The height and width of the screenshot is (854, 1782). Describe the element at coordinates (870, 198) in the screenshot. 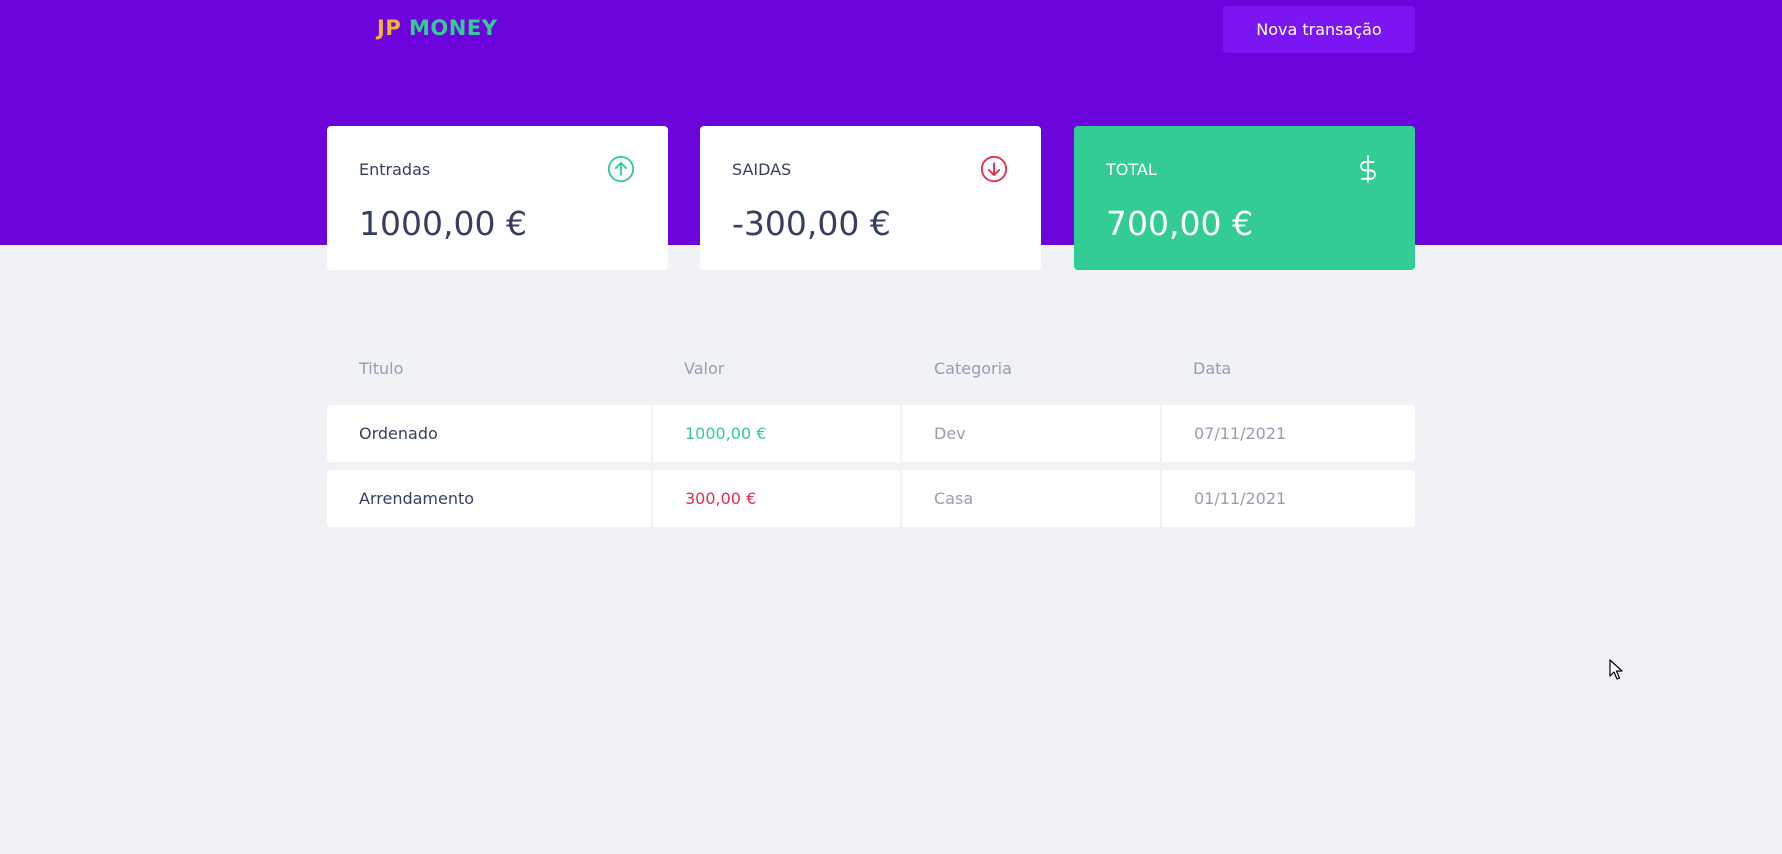

I see `outcome-card: SAIDAS -300,00 €` at that location.